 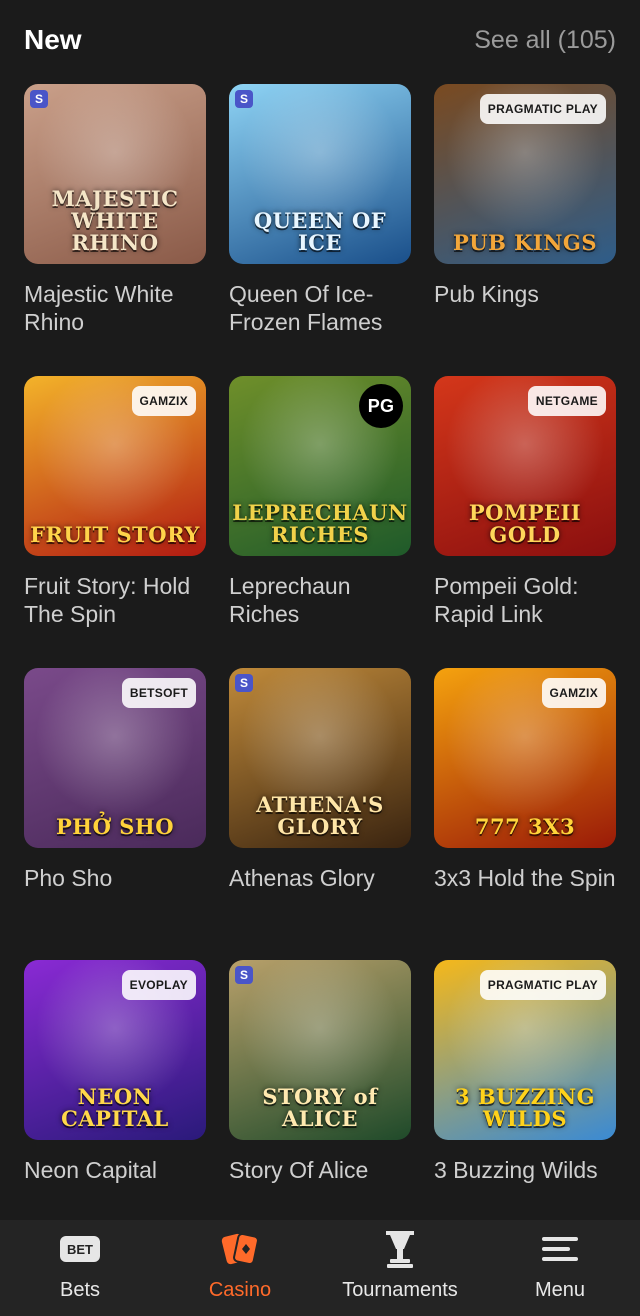 I want to click on game-title: Story Of Alice, so click(x=299, y=1170).